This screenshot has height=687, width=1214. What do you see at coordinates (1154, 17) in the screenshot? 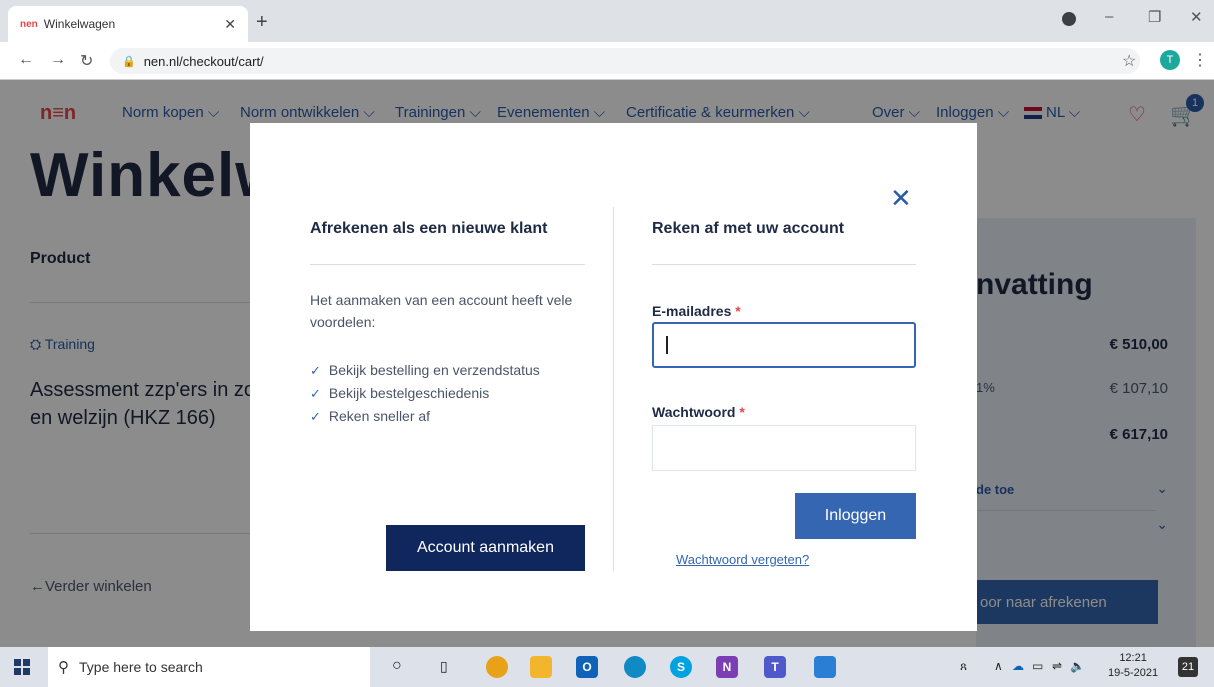
I see `restore-icon: ❐` at bounding box center [1154, 17].